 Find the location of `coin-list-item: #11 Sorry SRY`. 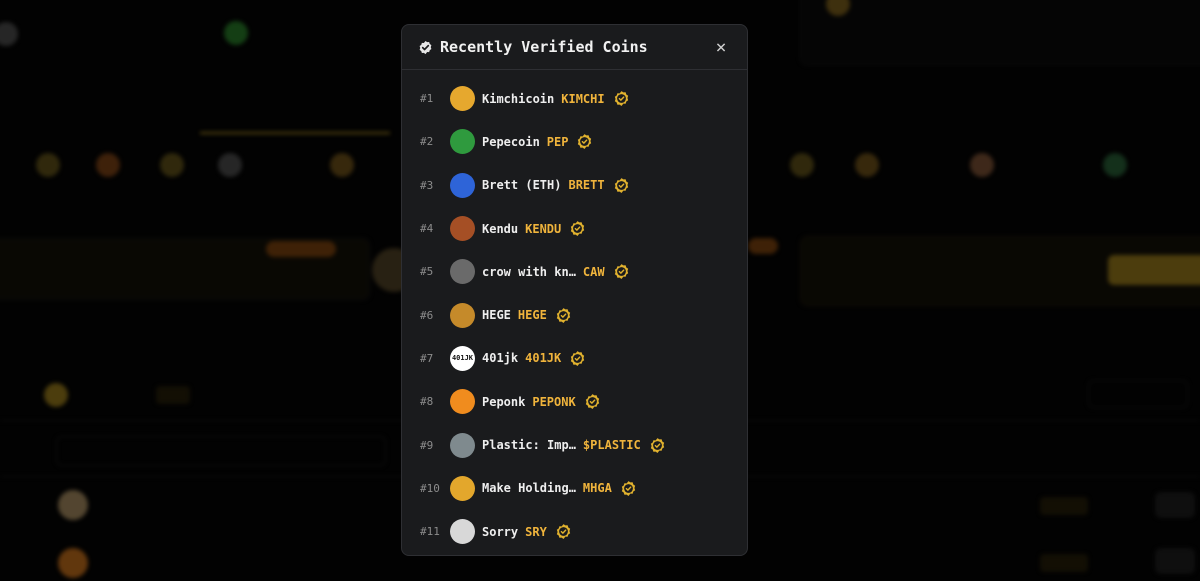

coin-list-item: #11 Sorry SRY is located at coordinates (574, 531).